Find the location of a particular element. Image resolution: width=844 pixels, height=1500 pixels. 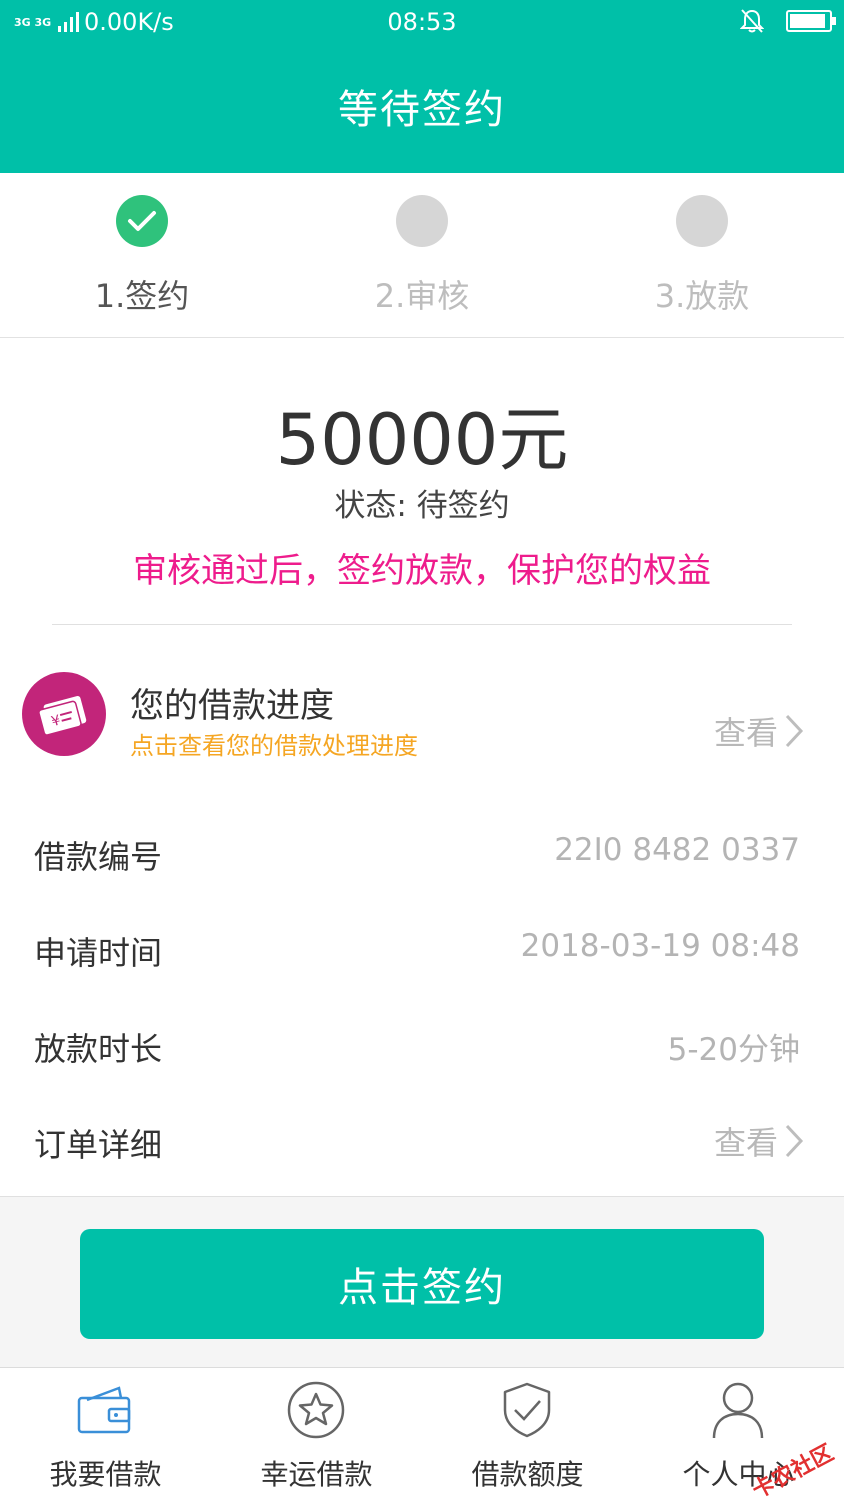

step-label: 2.审核 is located at coordinates (422, 296).